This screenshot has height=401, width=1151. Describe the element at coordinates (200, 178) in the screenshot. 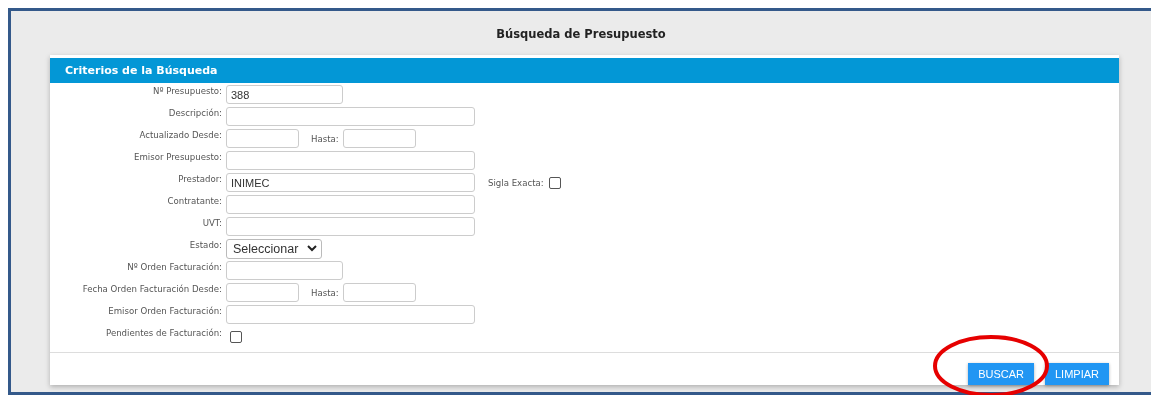

I see `field-label: Prestador:` at that location.